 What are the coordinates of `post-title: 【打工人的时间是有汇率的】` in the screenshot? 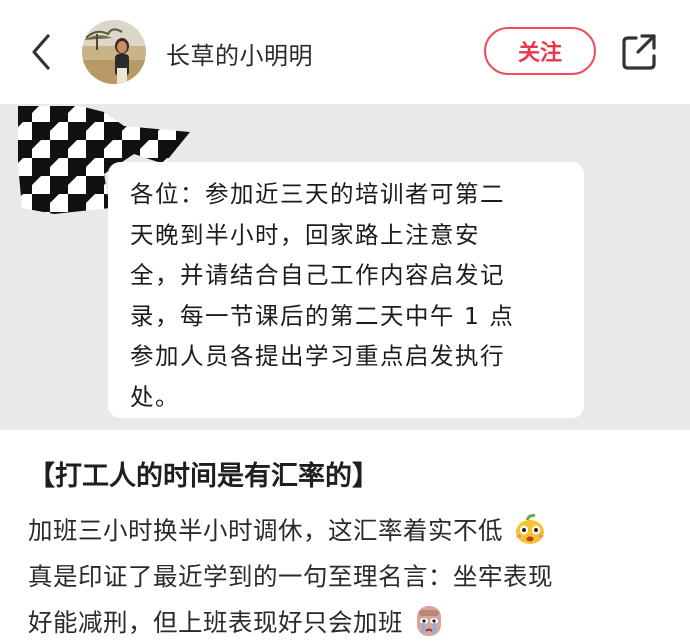 It's located at (203, 476).